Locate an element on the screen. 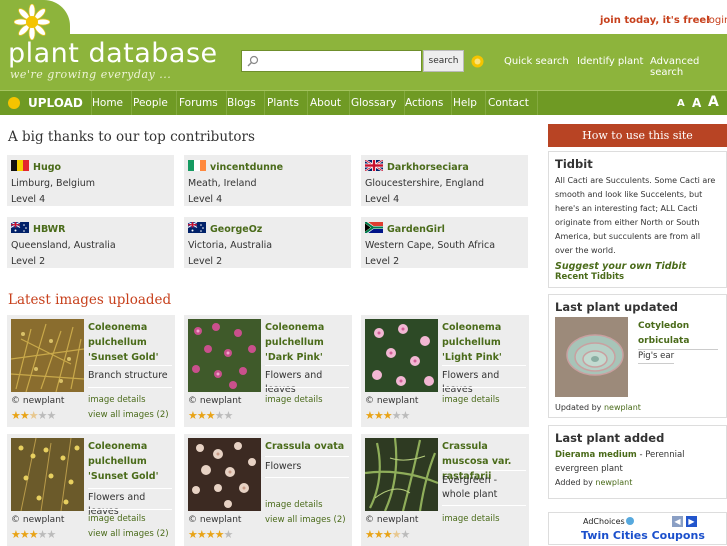 The width and height of the screenshot is (727, 546). last-updated-title: Last plant updated is located at coordinates (616, 307).